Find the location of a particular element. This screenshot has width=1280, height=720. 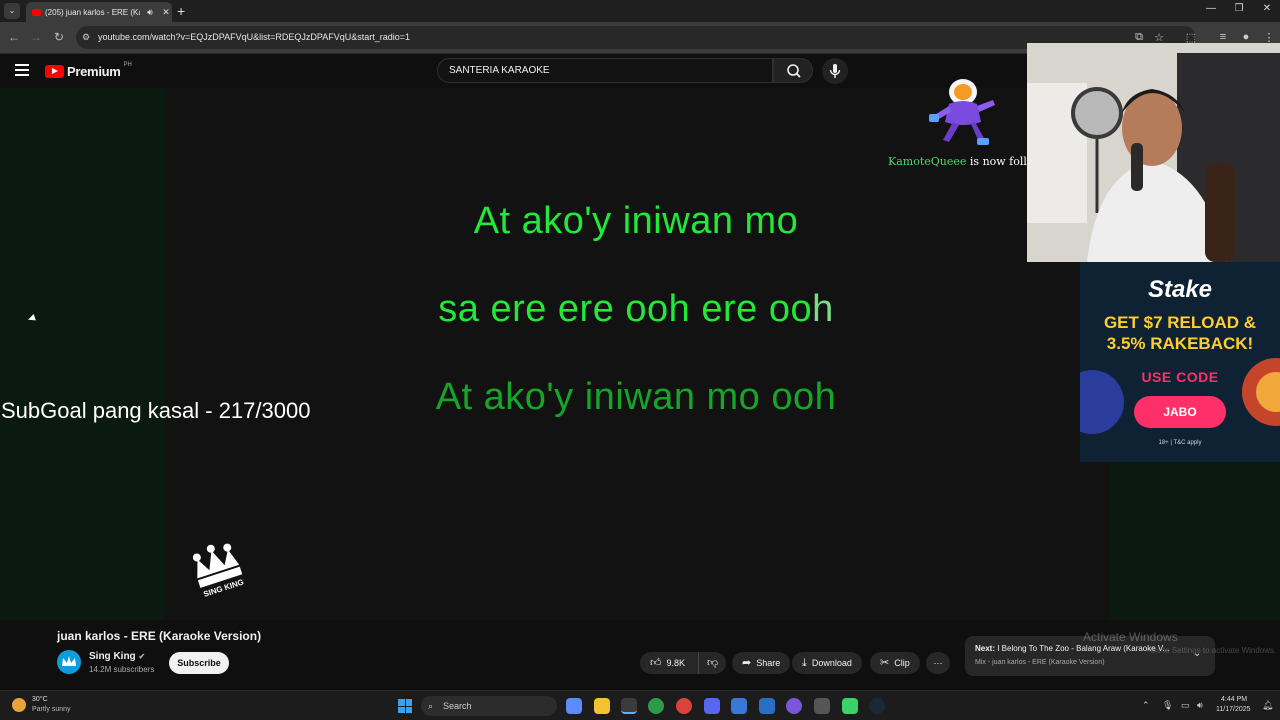

share-label: Share is located at coordinates (768, 663).